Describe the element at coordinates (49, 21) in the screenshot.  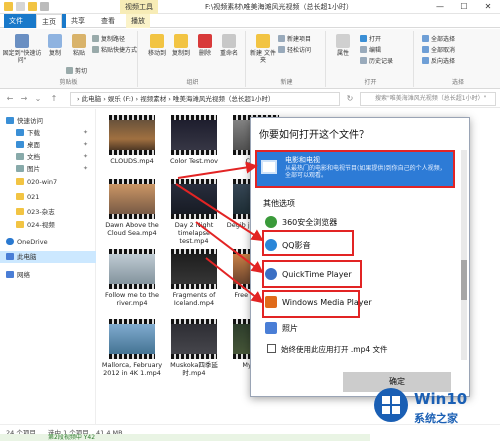
I see `tab-home: 主页` at that location.